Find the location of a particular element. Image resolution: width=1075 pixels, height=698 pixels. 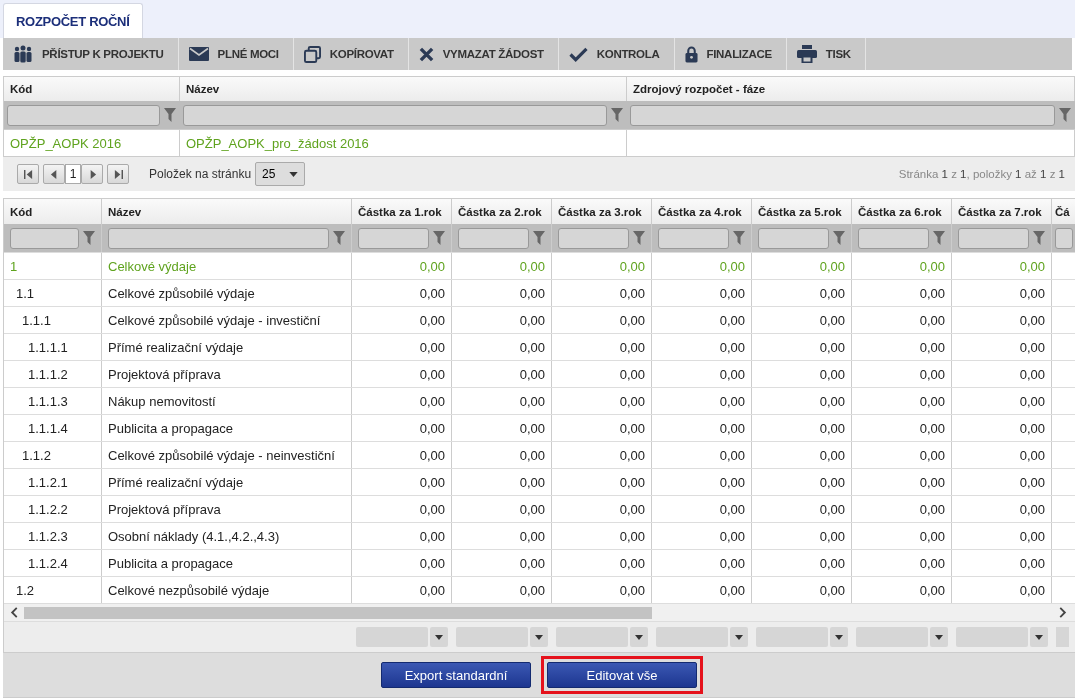

check-icon is located at coordinates (578, 54).